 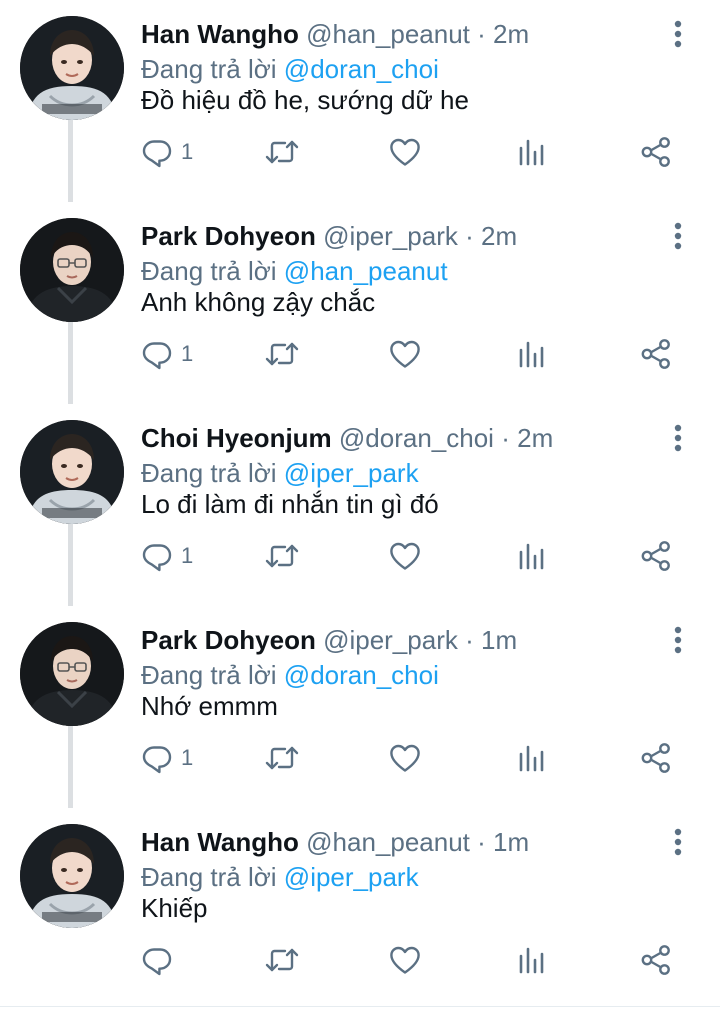 I want to click on tweet-text: Khiếp, so click(x=174, y=908).